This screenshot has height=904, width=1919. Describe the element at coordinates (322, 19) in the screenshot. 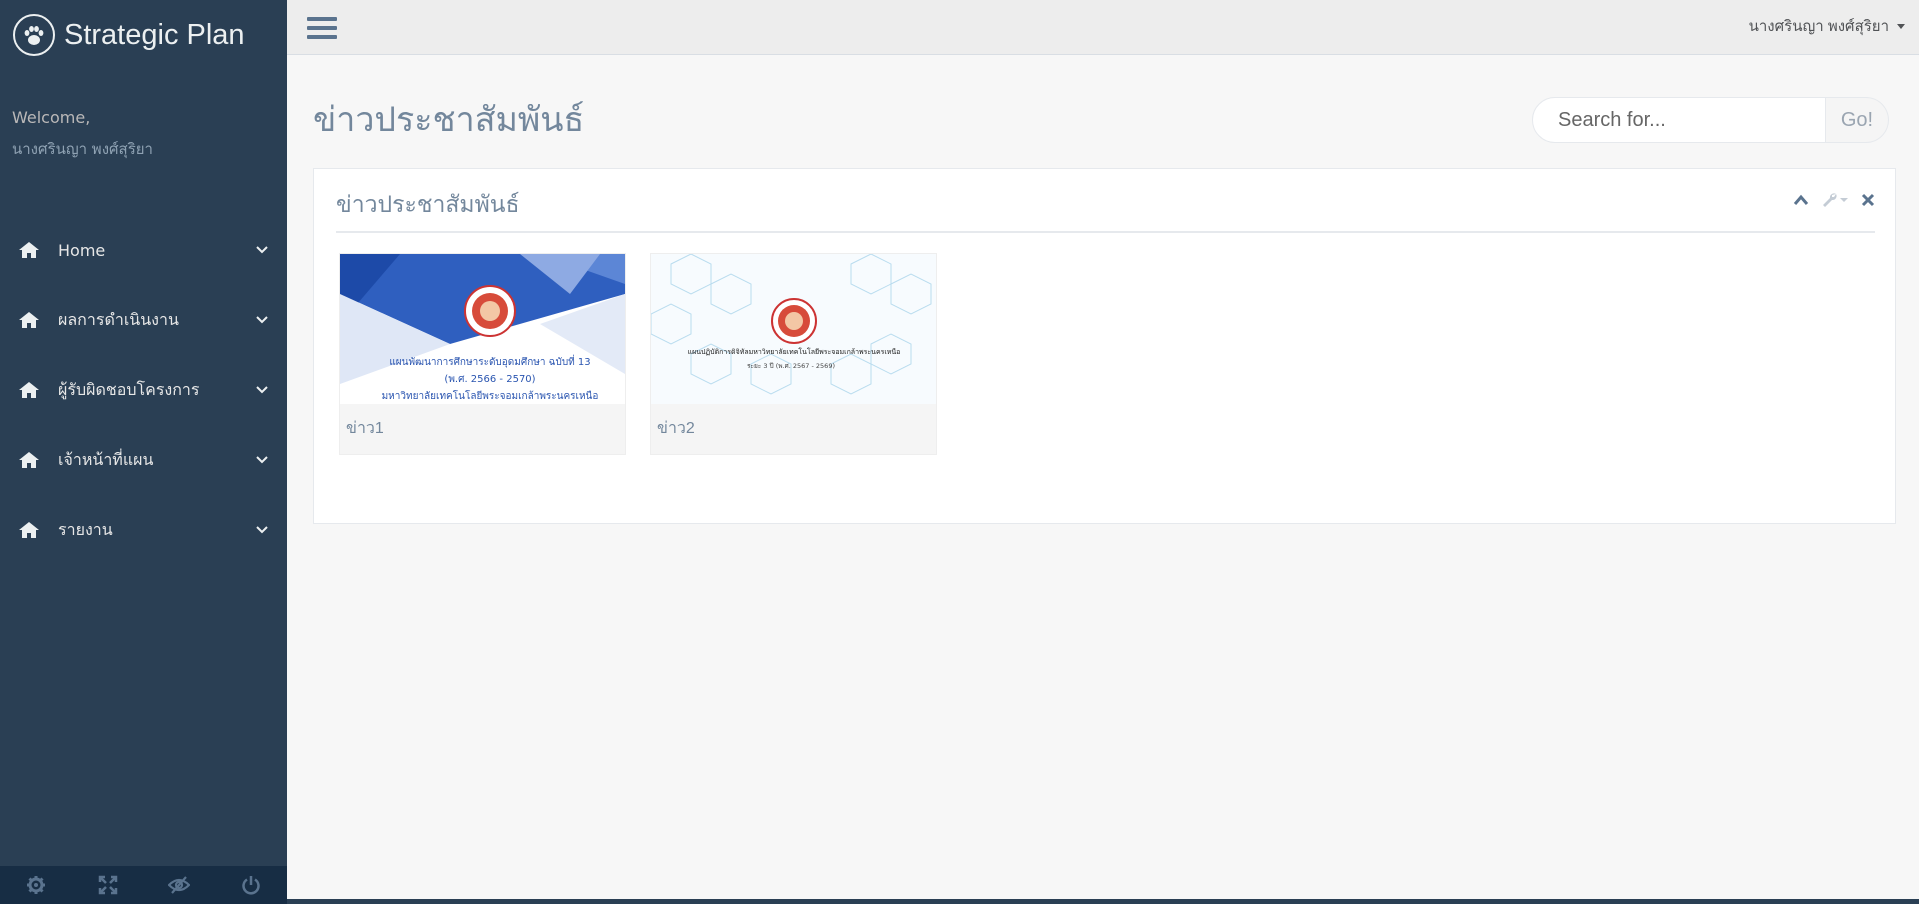

I see `hamburger-icon` at that location.